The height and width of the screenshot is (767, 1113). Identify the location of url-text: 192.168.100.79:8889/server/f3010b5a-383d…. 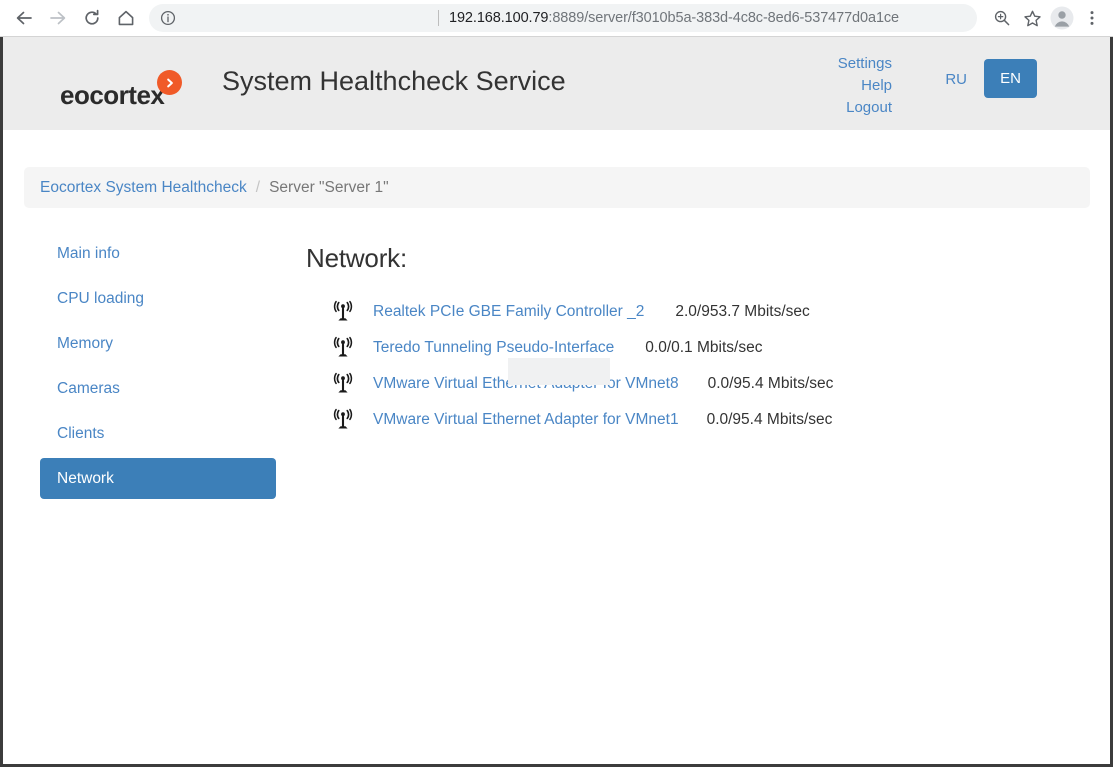
(674, 18).